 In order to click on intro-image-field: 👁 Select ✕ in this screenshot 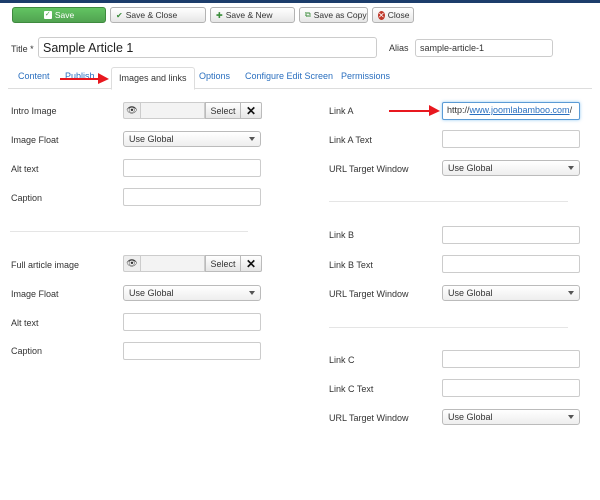, I will do `click(192, 110)`.